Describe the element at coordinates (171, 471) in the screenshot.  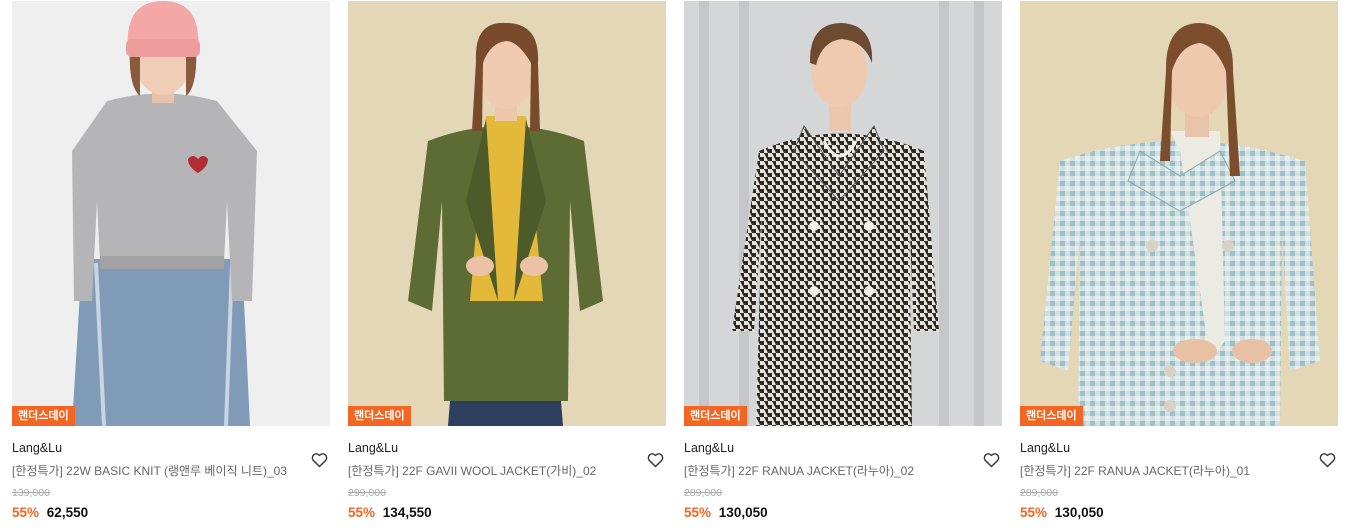
I see `product-title: [한정특가] 22W BASIC KNIT (랭앤루 베이직 니트)_03` at that location.